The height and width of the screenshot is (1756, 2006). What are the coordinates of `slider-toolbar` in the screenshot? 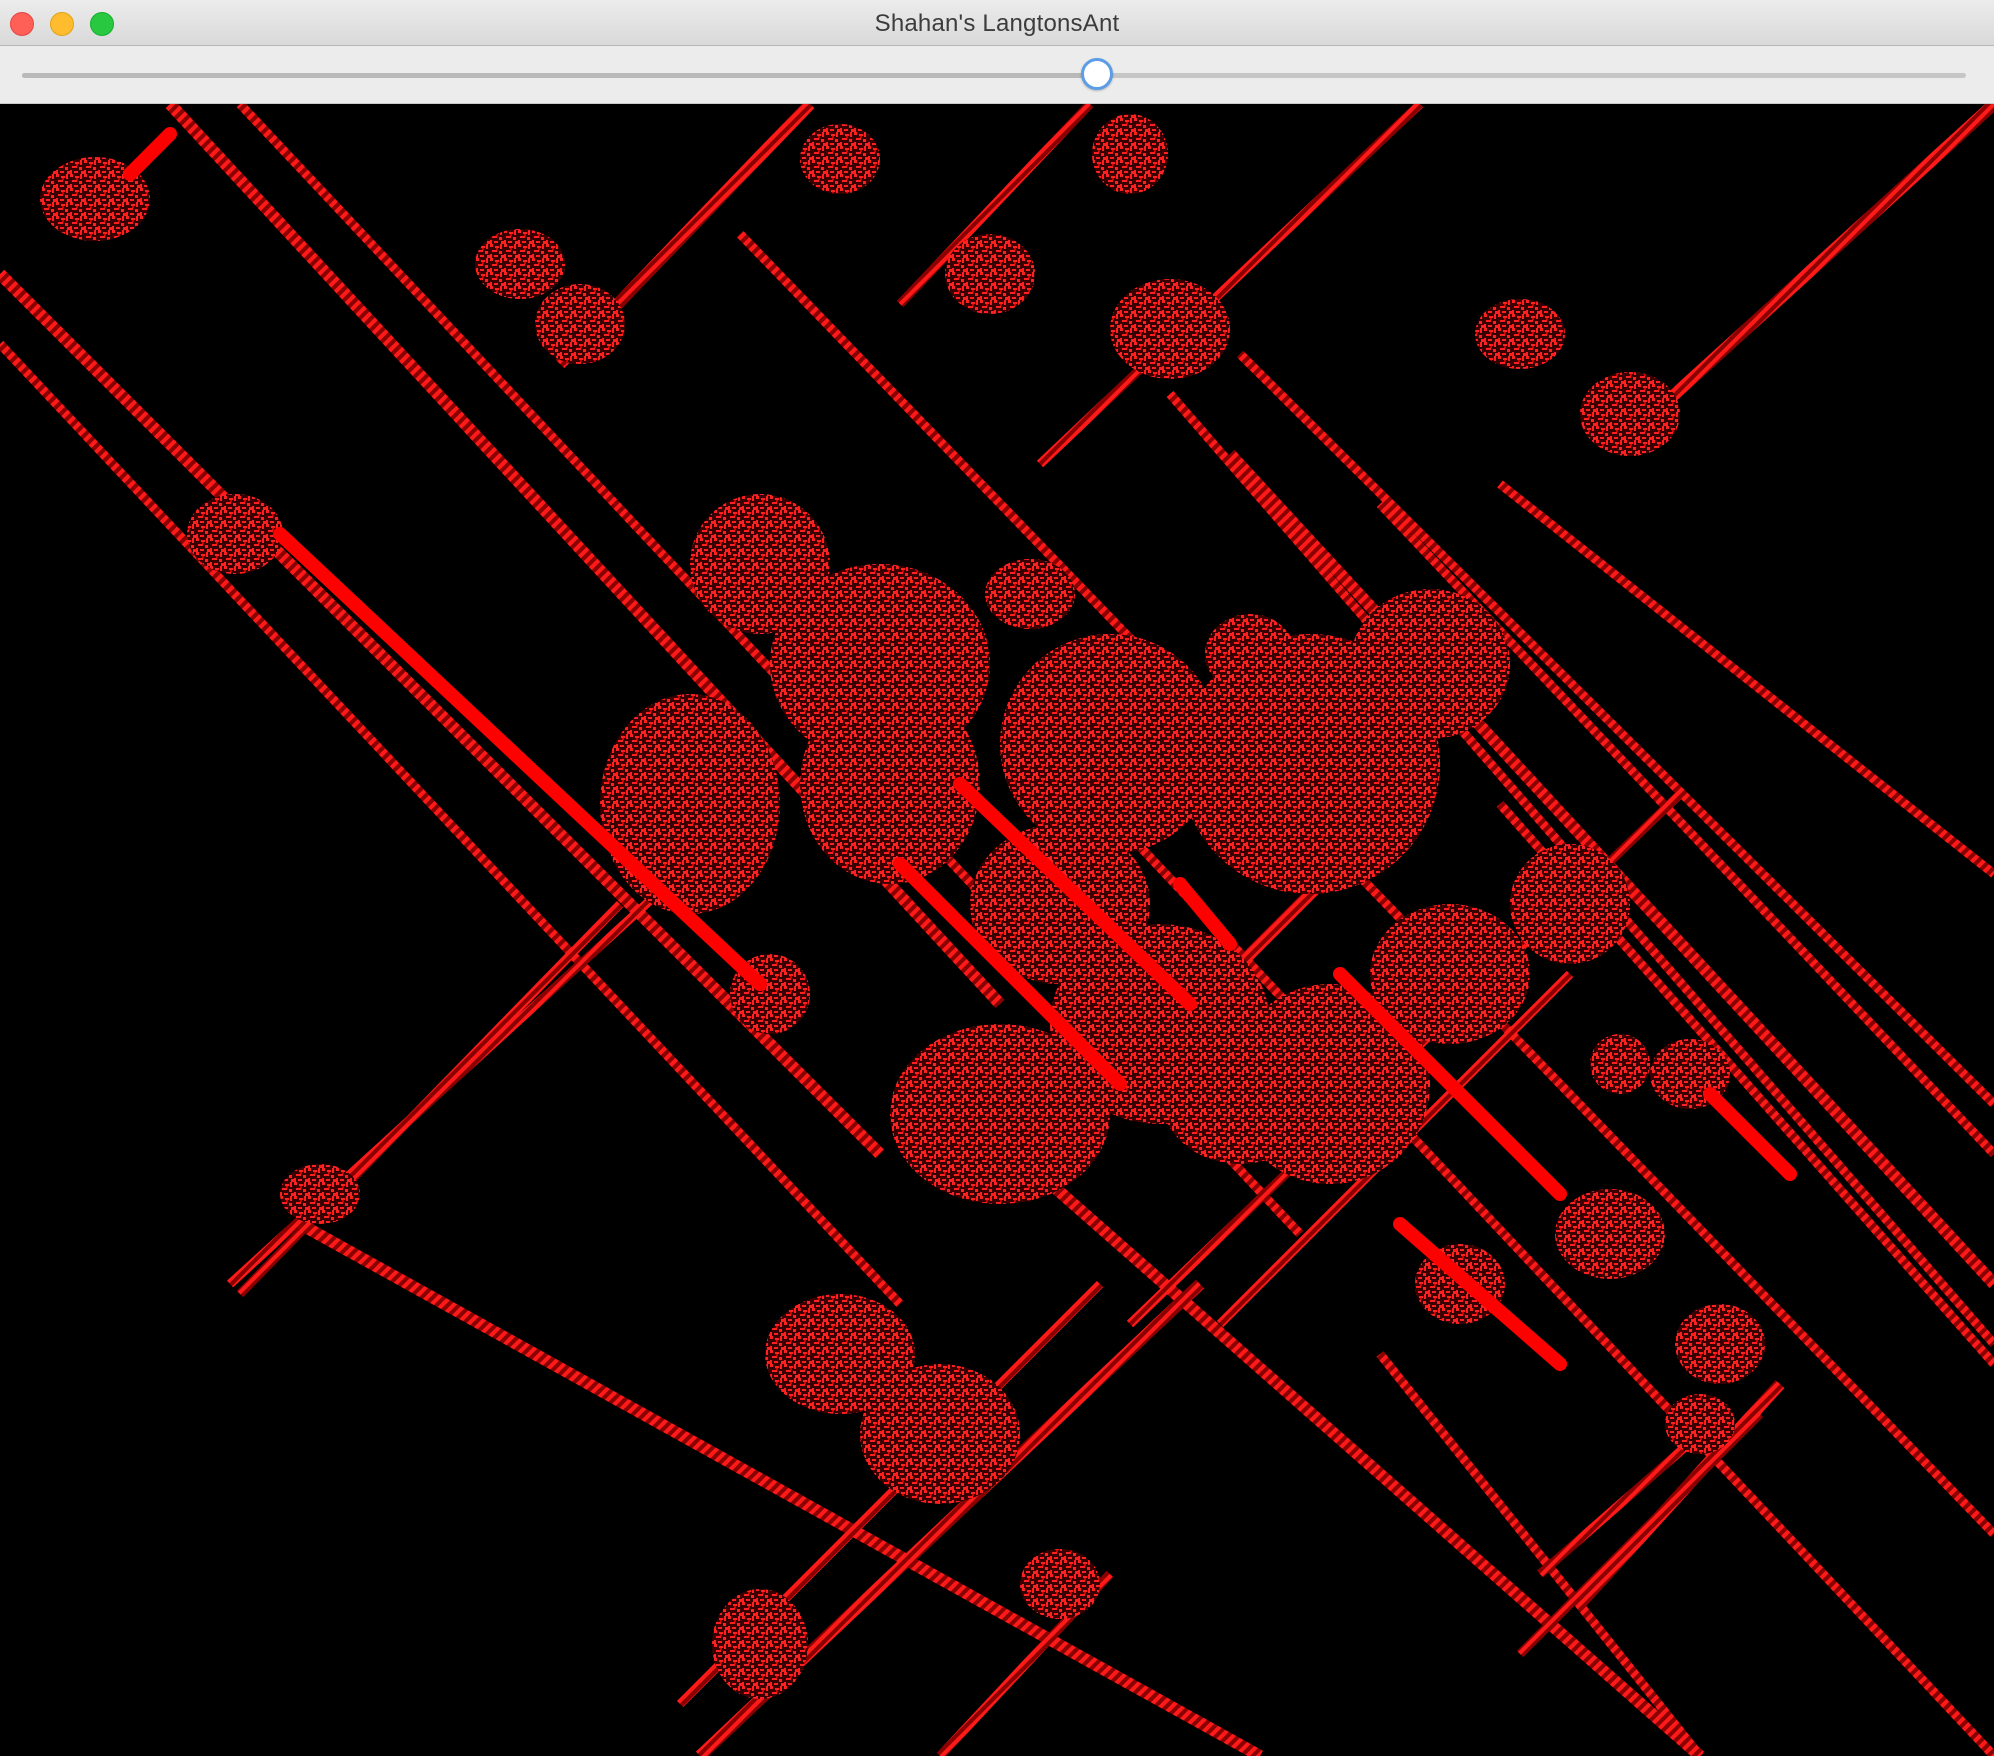 It's located at (997, 75).